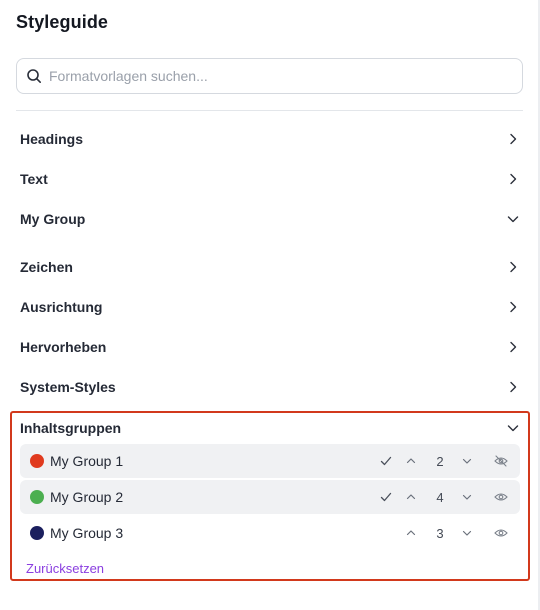 This screenshot has height=610, width=540. I want to click on section-label: Hervorheben, so click(63, 347).